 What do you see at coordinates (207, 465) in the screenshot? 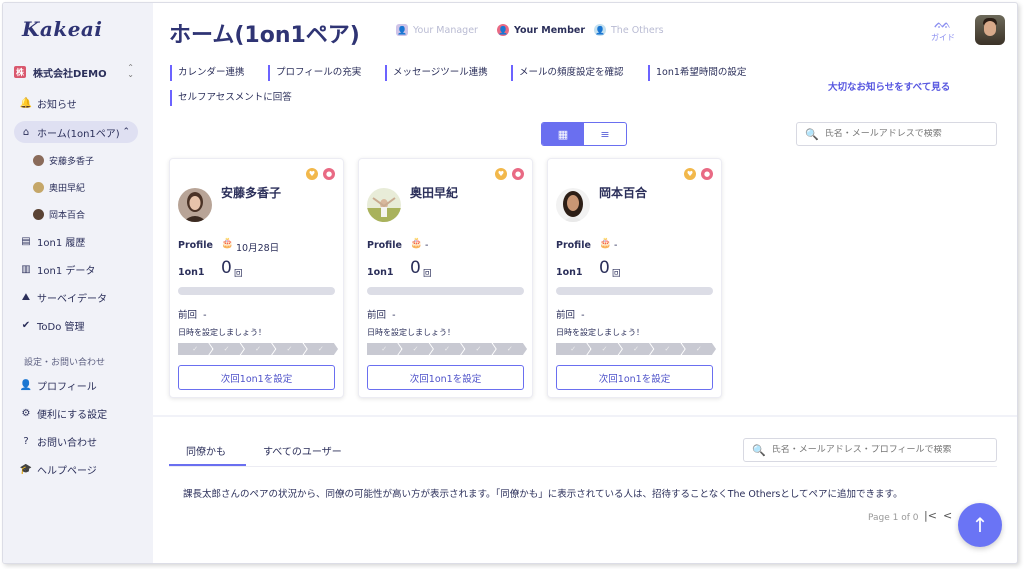
I see `active-tab-indicator` at bounding box center [207, 465].